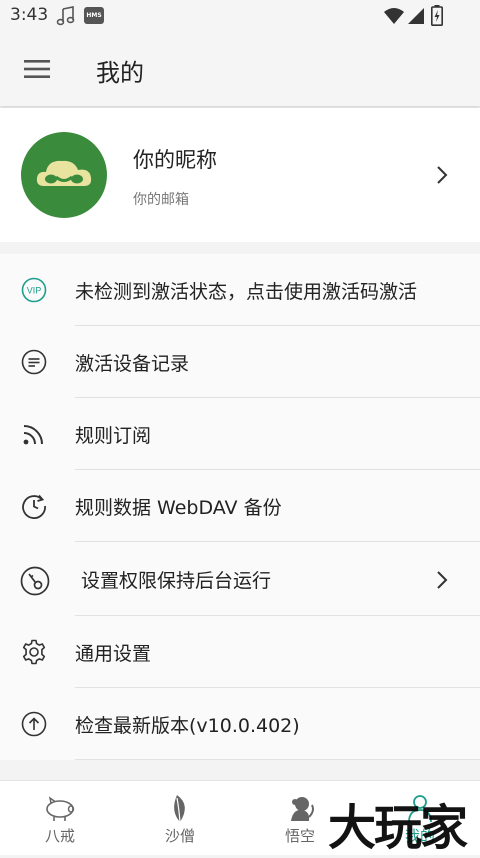  Describe the element at coordinates (65, 16) in the screenshot. I see `music-note-icon` at that location.